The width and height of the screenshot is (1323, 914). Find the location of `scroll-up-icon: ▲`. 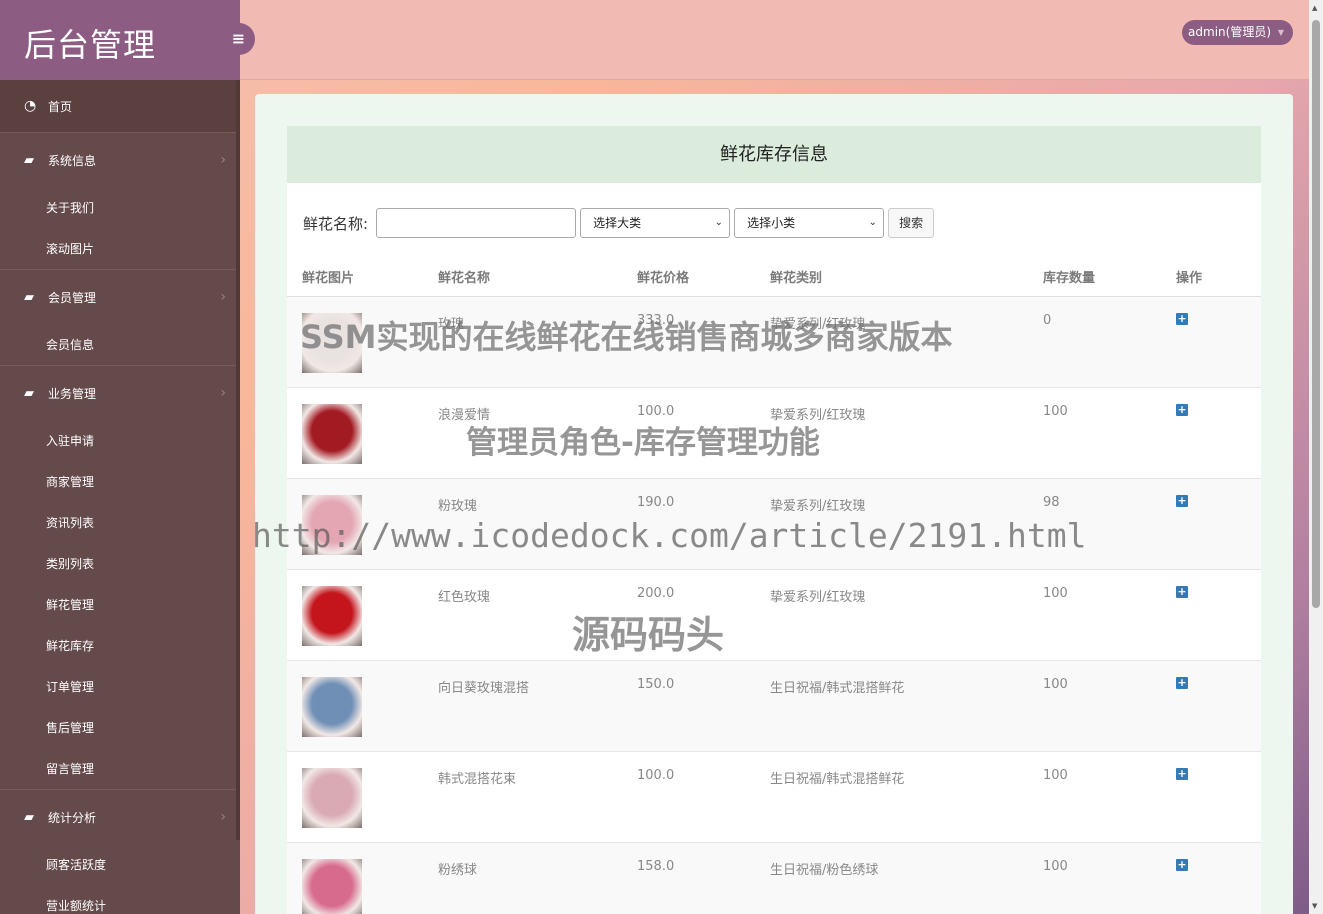

scroll-up-icon: ▲ is located at coordinates (1314, 8).